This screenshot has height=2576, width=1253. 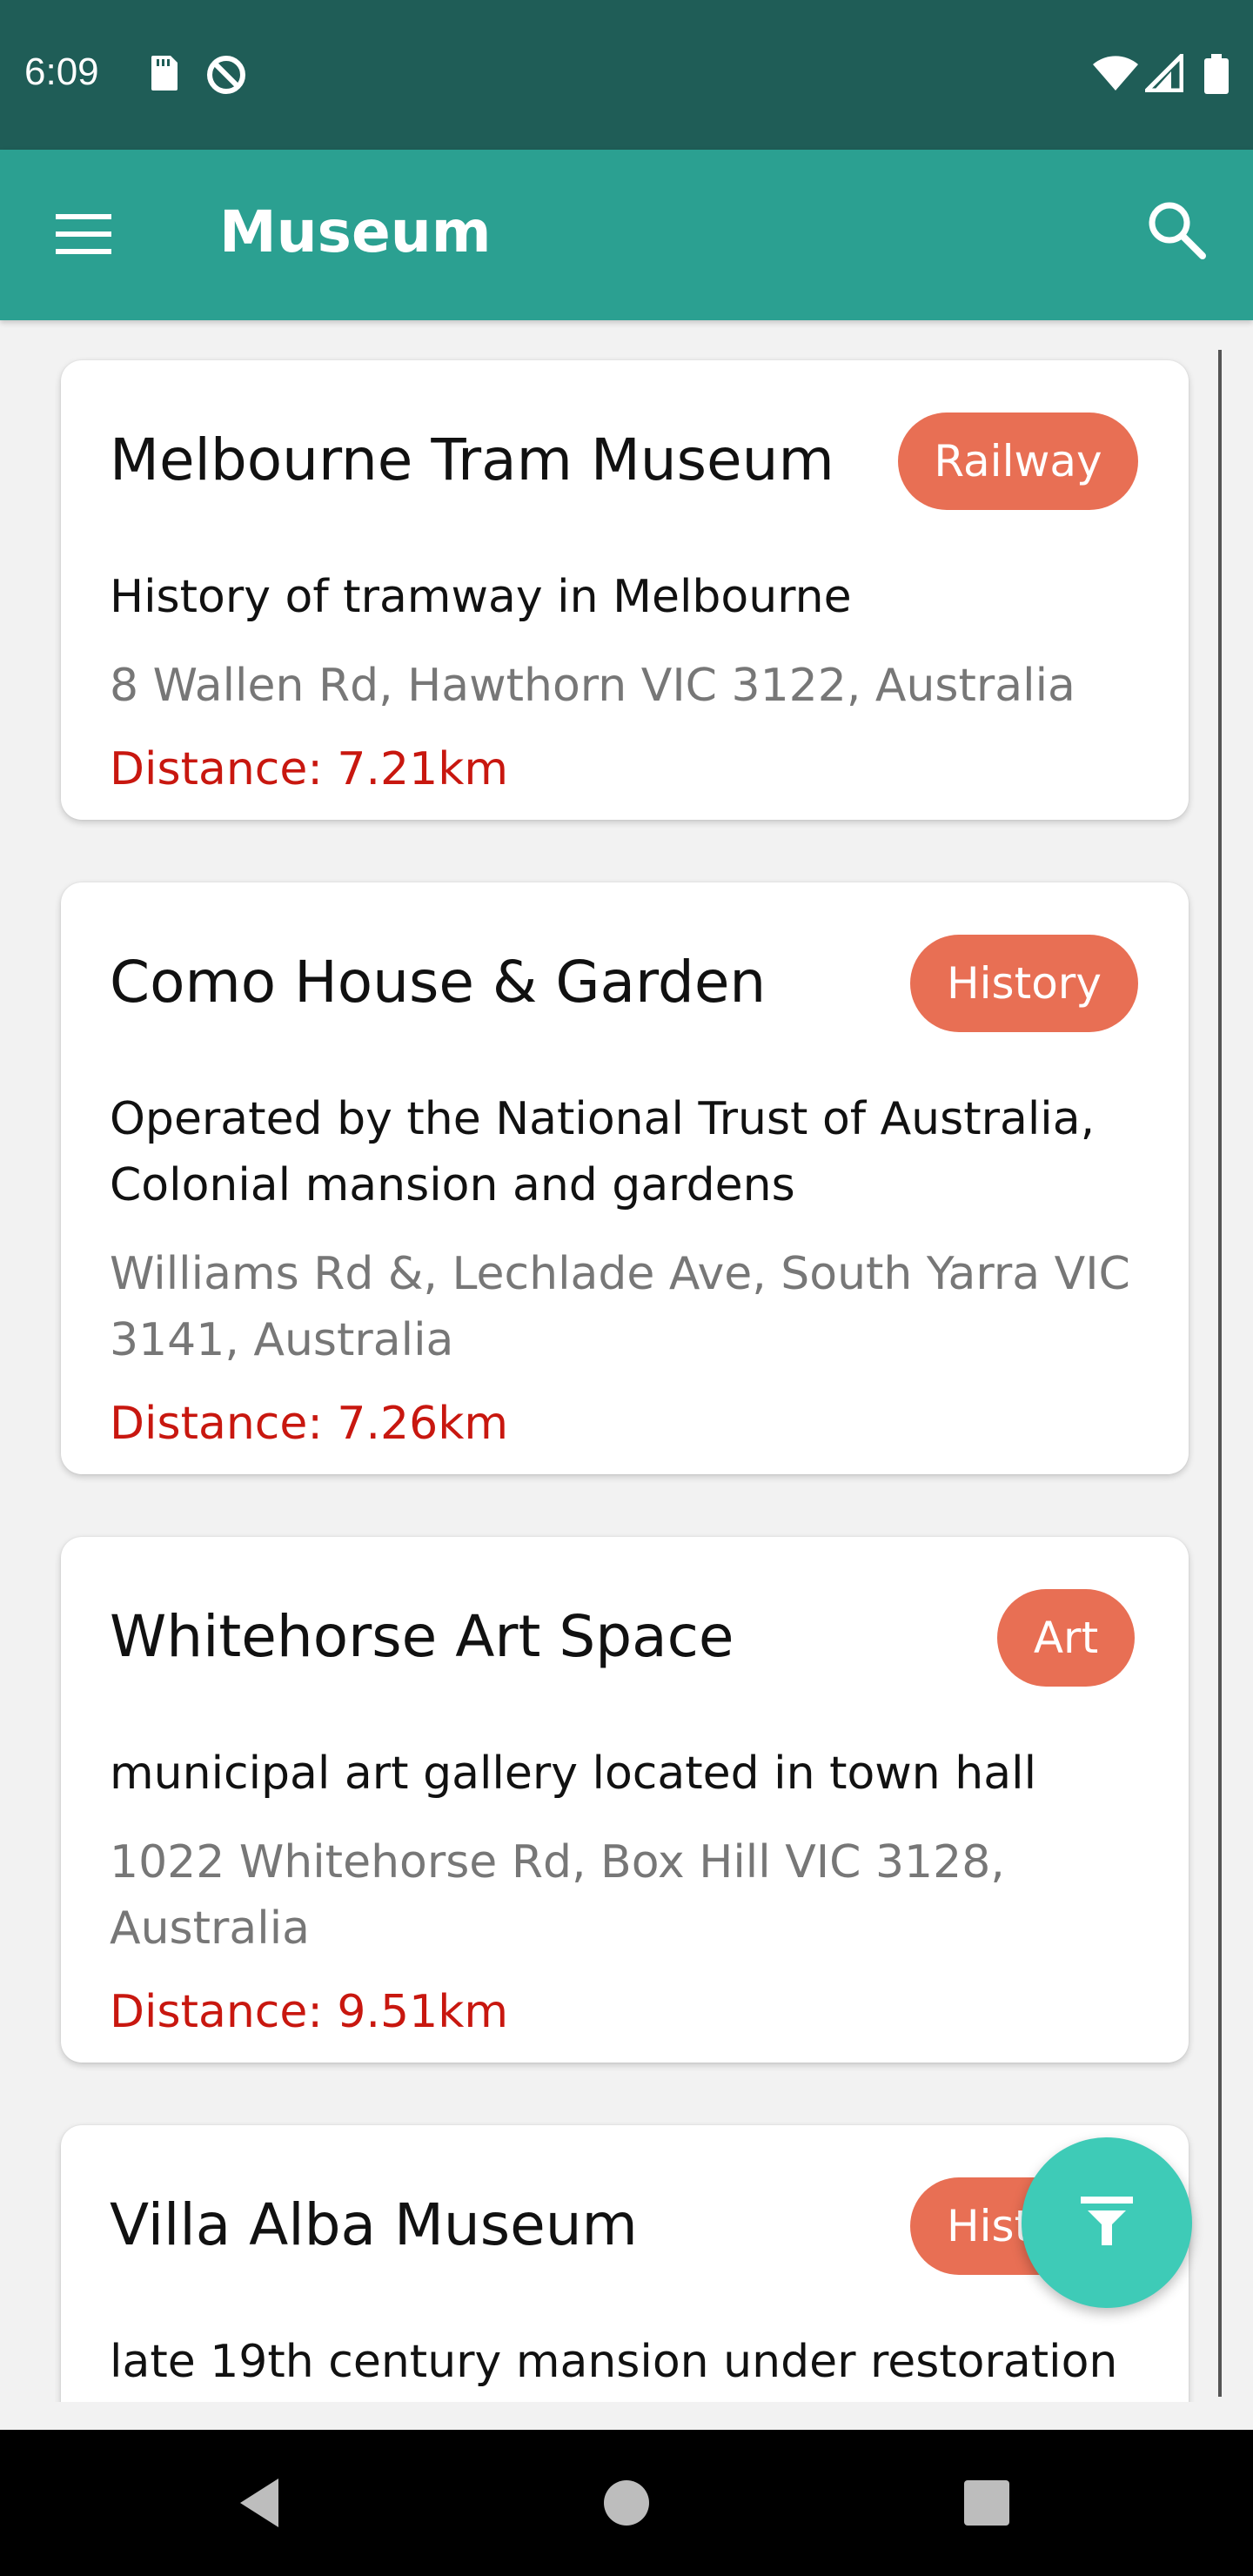 I want to click on wifi-icon, so click(x=1115, y=75).